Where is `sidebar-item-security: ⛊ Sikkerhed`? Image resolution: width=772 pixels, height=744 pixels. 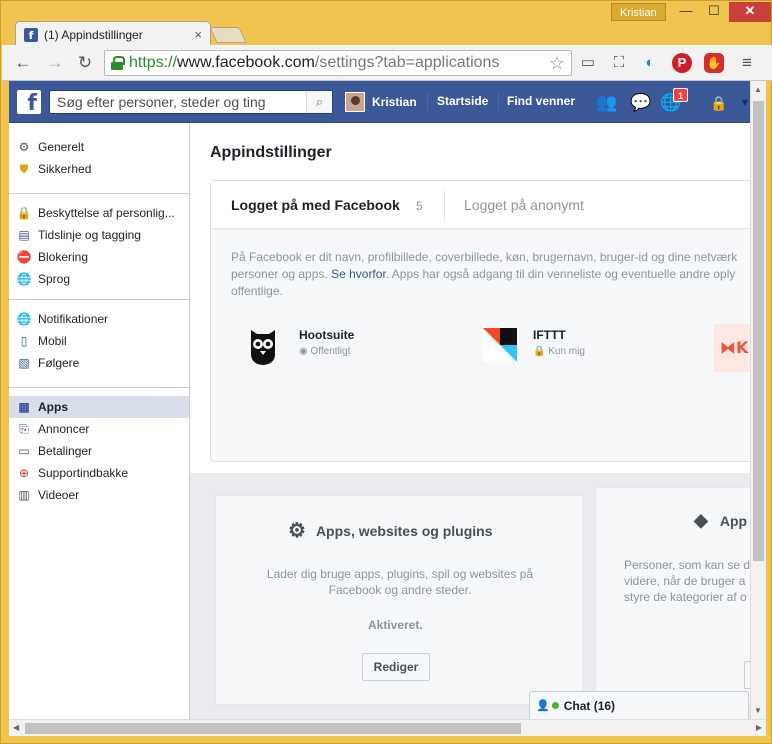
sidebar-item-security: ⛊ Sikkerhed is located at coordinates (99, 169).